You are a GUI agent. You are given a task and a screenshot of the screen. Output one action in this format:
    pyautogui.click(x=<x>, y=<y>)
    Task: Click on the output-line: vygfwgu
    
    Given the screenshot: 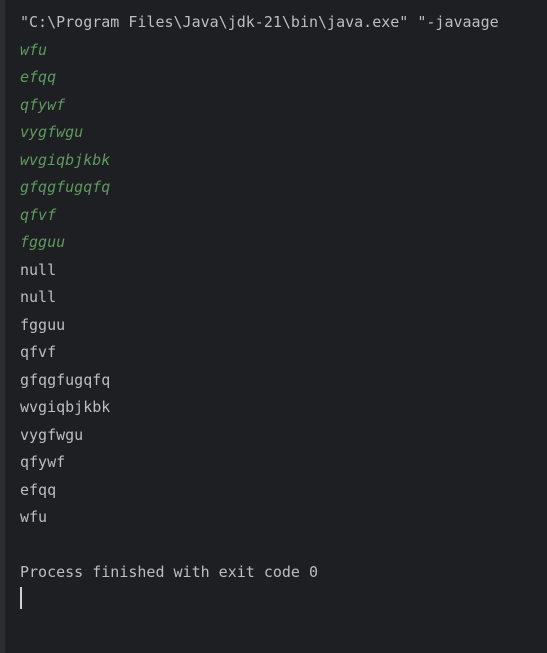 What is the action you would take?
    pyautogui.click(x=52, y=434)
    